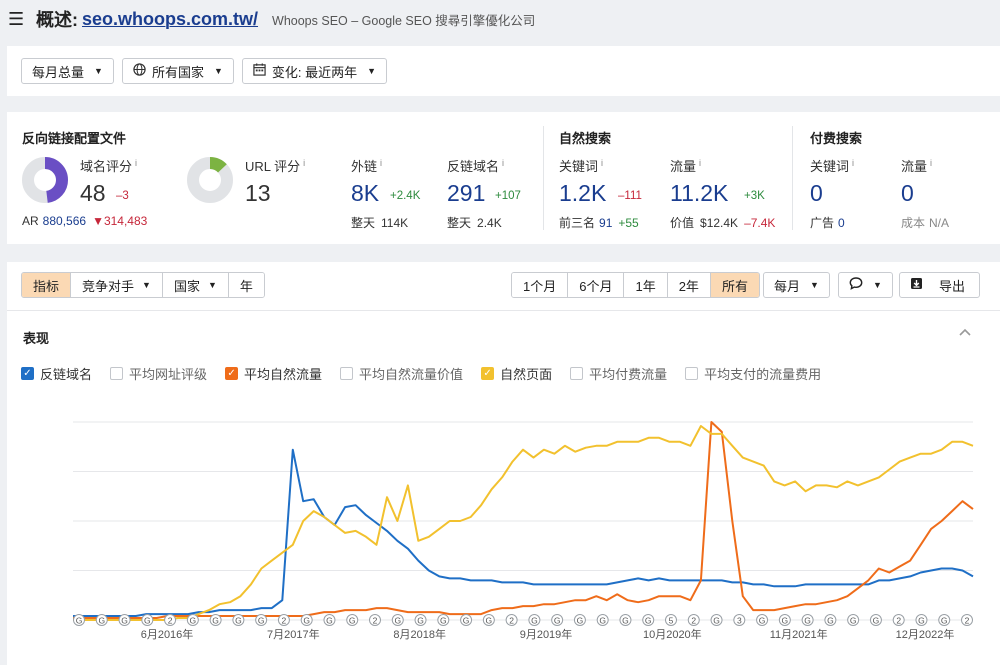 The image size is (1000, 665). I want to click on organic-traffic-value: 11.2K, so click(699, 193).